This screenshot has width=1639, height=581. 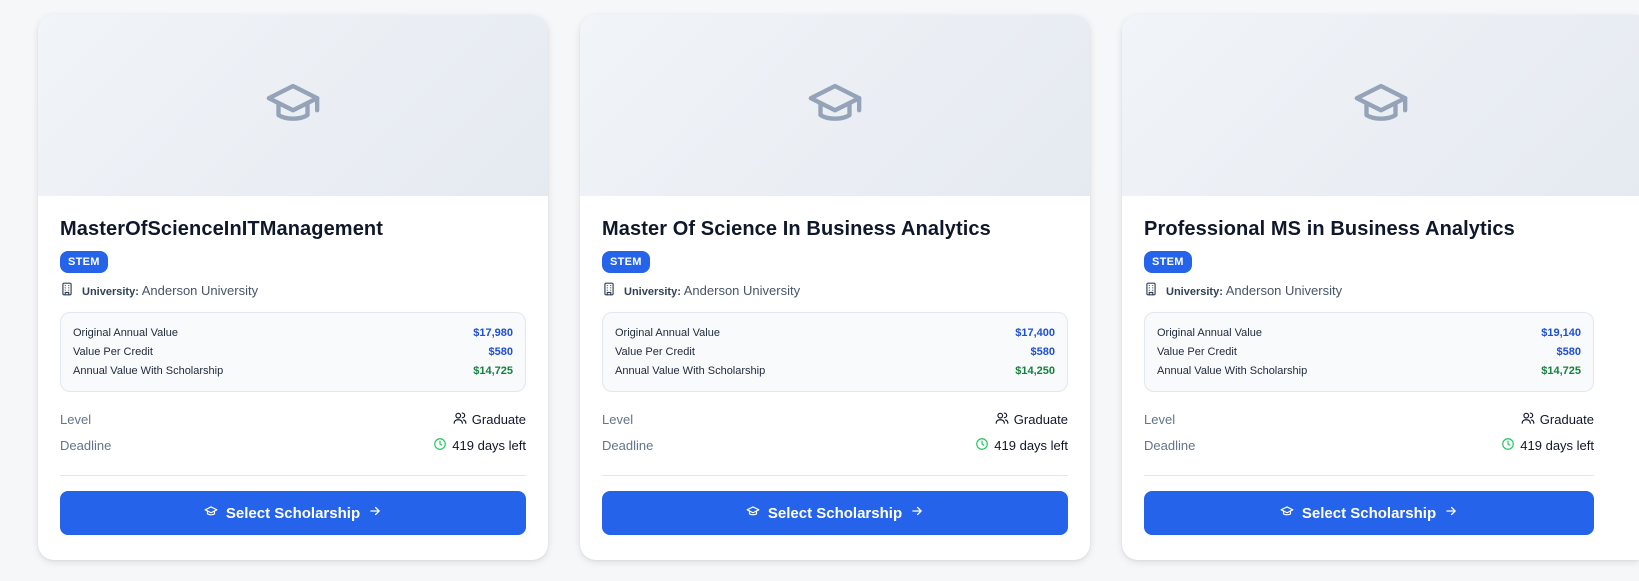 I want to click on value-row: Original Annual Value $19,140, so click(x=1369, y=333).